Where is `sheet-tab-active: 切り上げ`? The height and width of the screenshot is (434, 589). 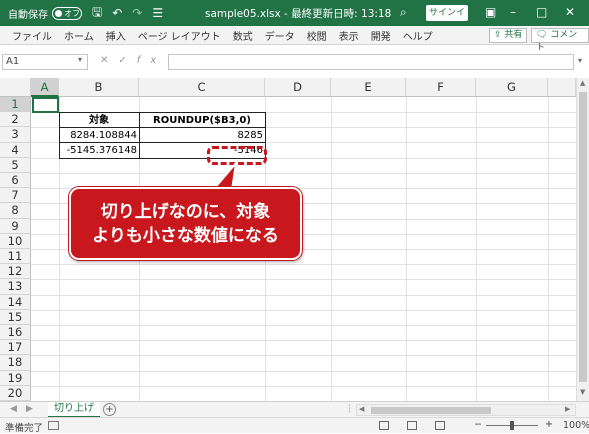 sheet-tab-active: 切り上げ is located at coordinates (74, 410).